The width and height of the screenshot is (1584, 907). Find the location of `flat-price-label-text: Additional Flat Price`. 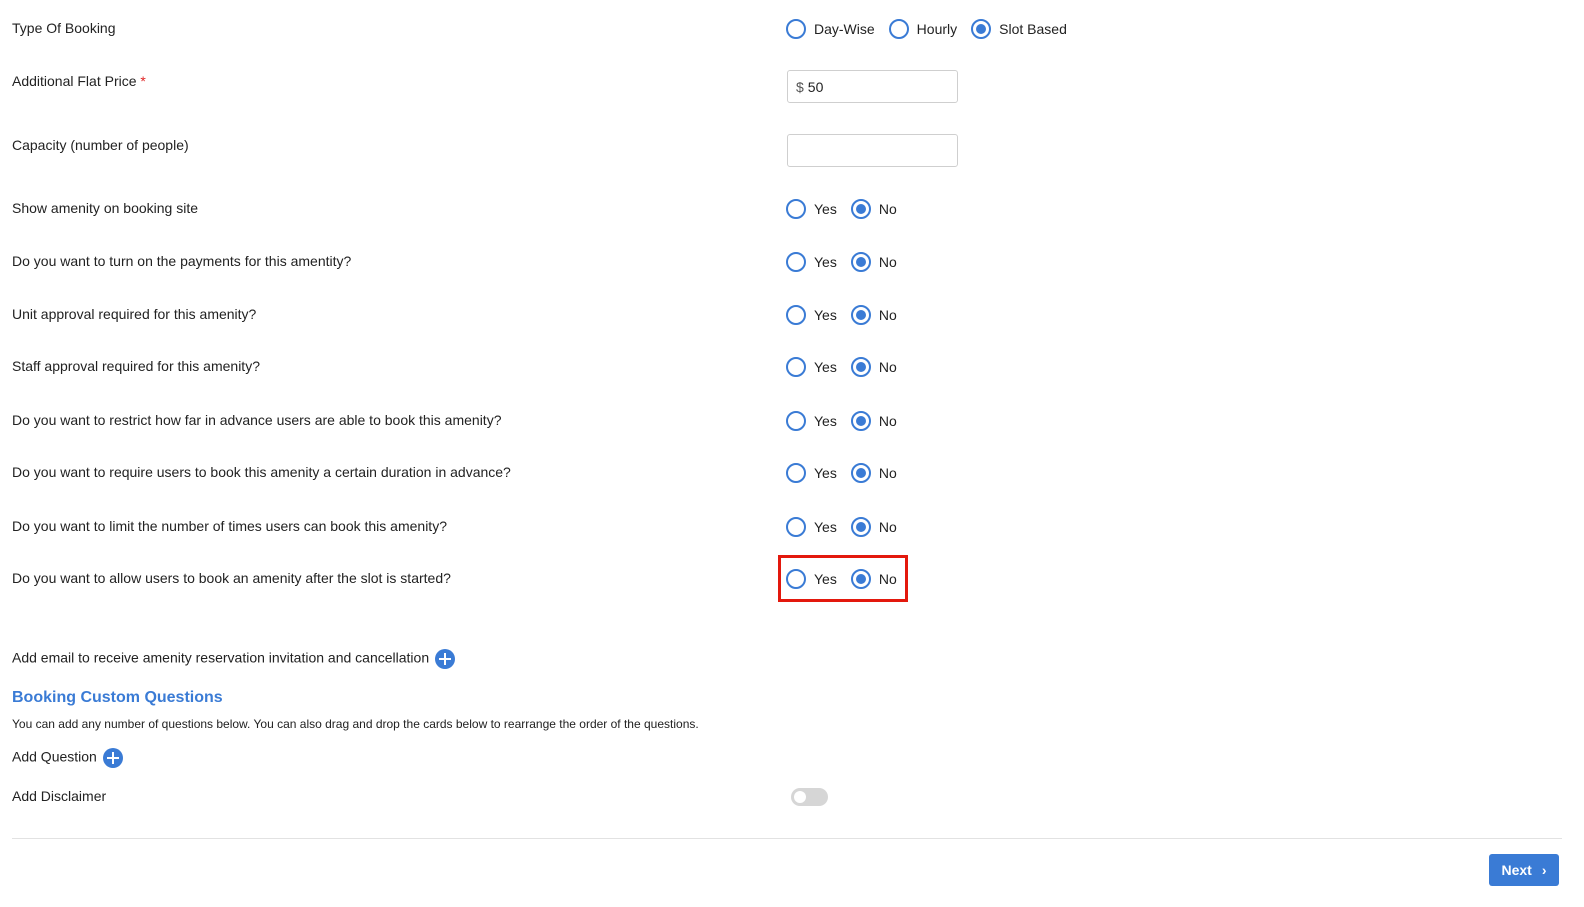

flat-price-label-text: Additional Flat Price is located at coordinates (74, 81).